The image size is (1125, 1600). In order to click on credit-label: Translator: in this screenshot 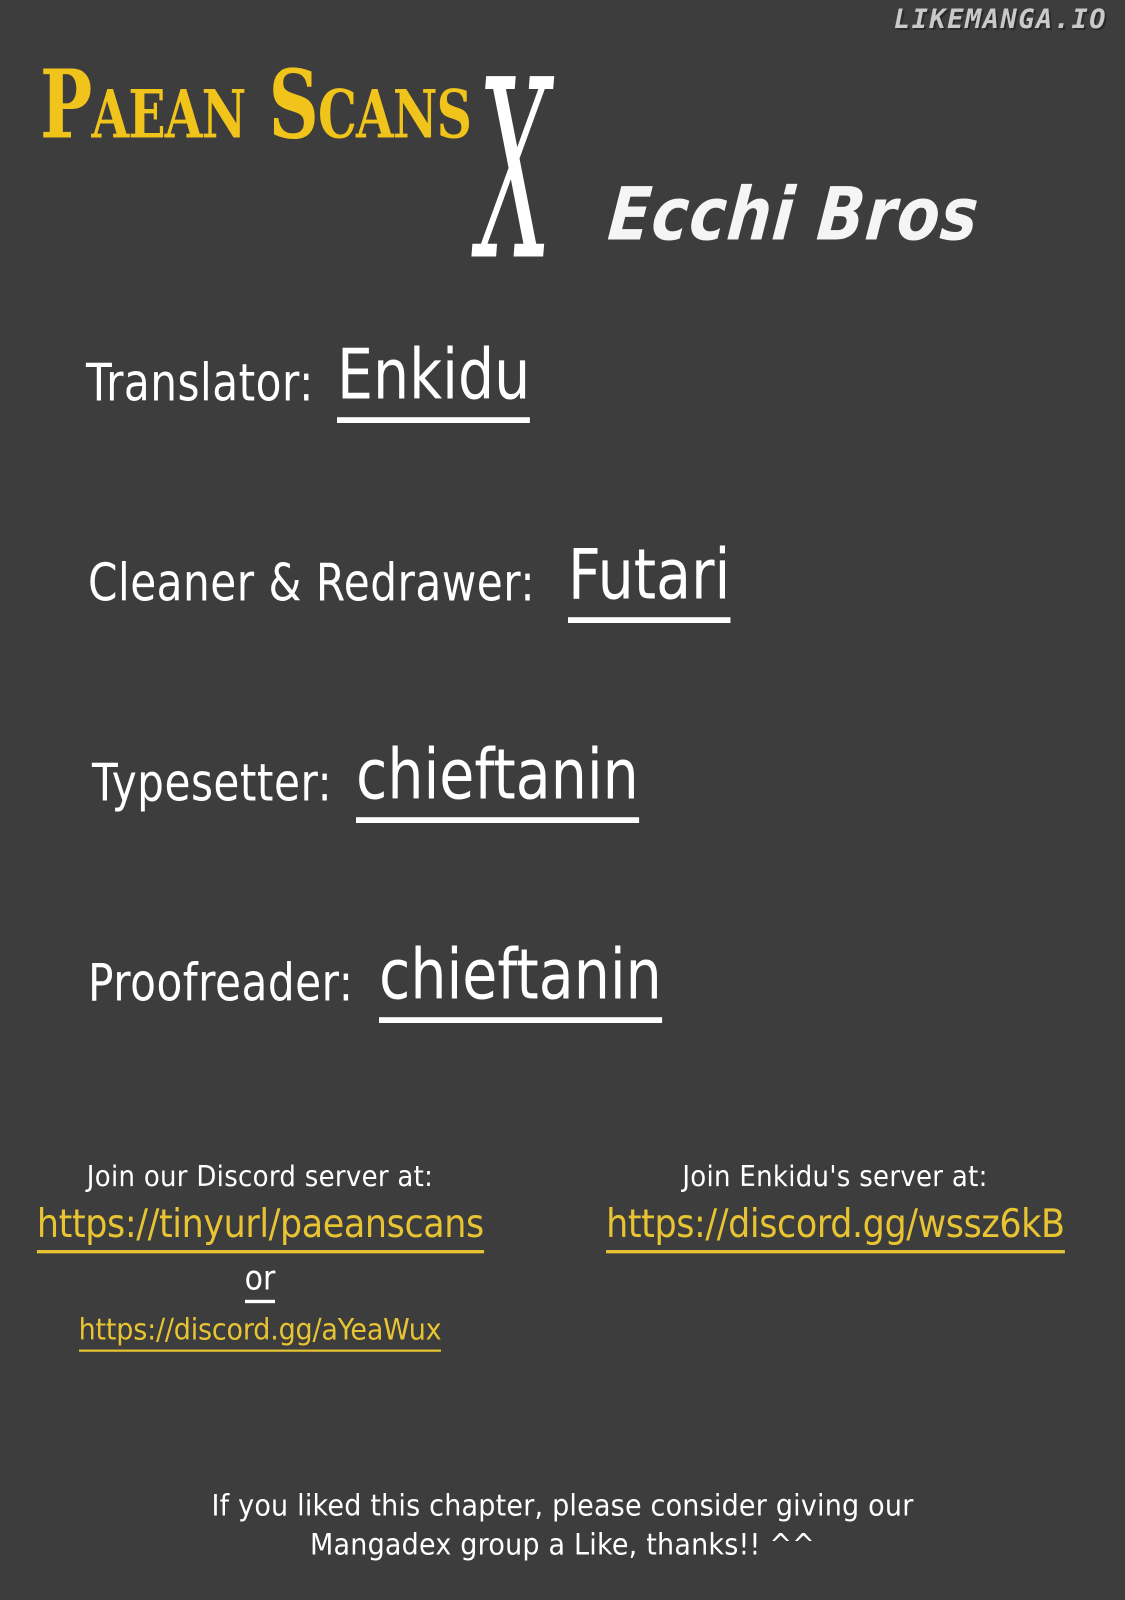, I will do `click(200, 383)`.